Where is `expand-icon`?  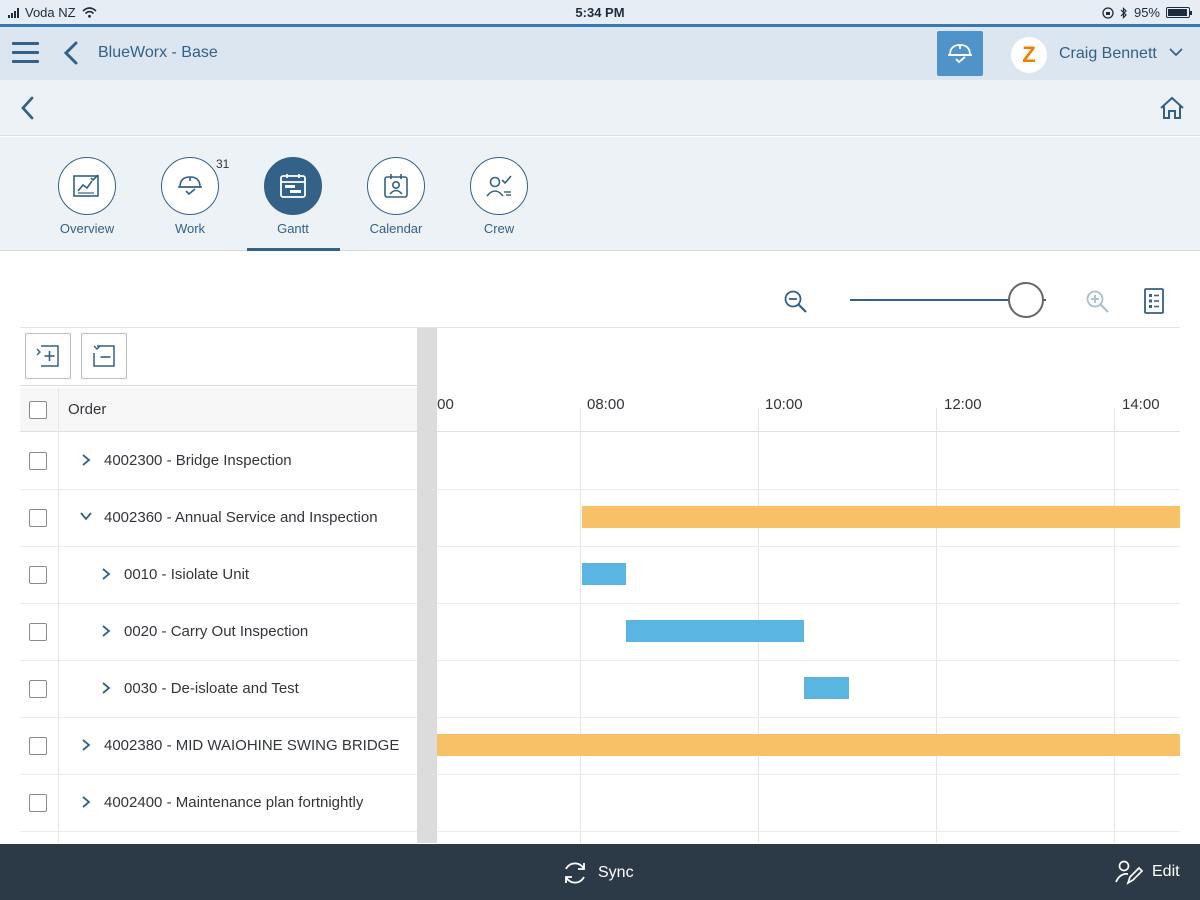 expand-icon is located at coordinates (47, 356).